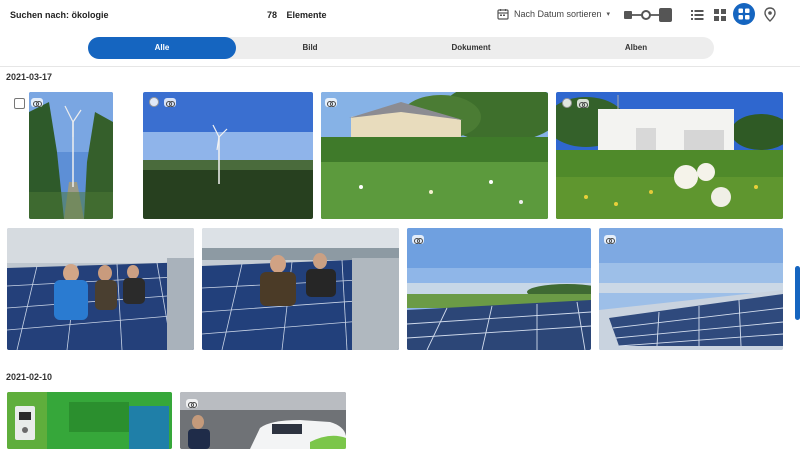  I want to click on grid-small-view-icon, so click(720, 15).